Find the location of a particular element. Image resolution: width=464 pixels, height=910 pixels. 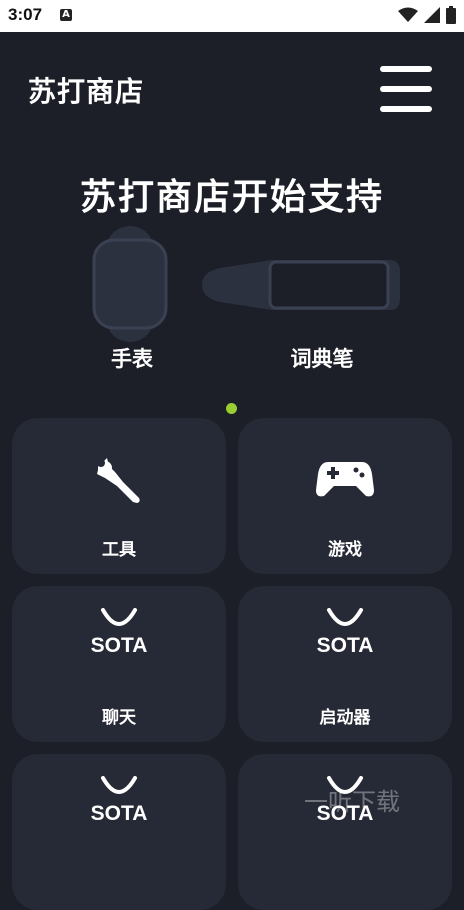

card-label: 游戏 is located at coordinates (345, 550).